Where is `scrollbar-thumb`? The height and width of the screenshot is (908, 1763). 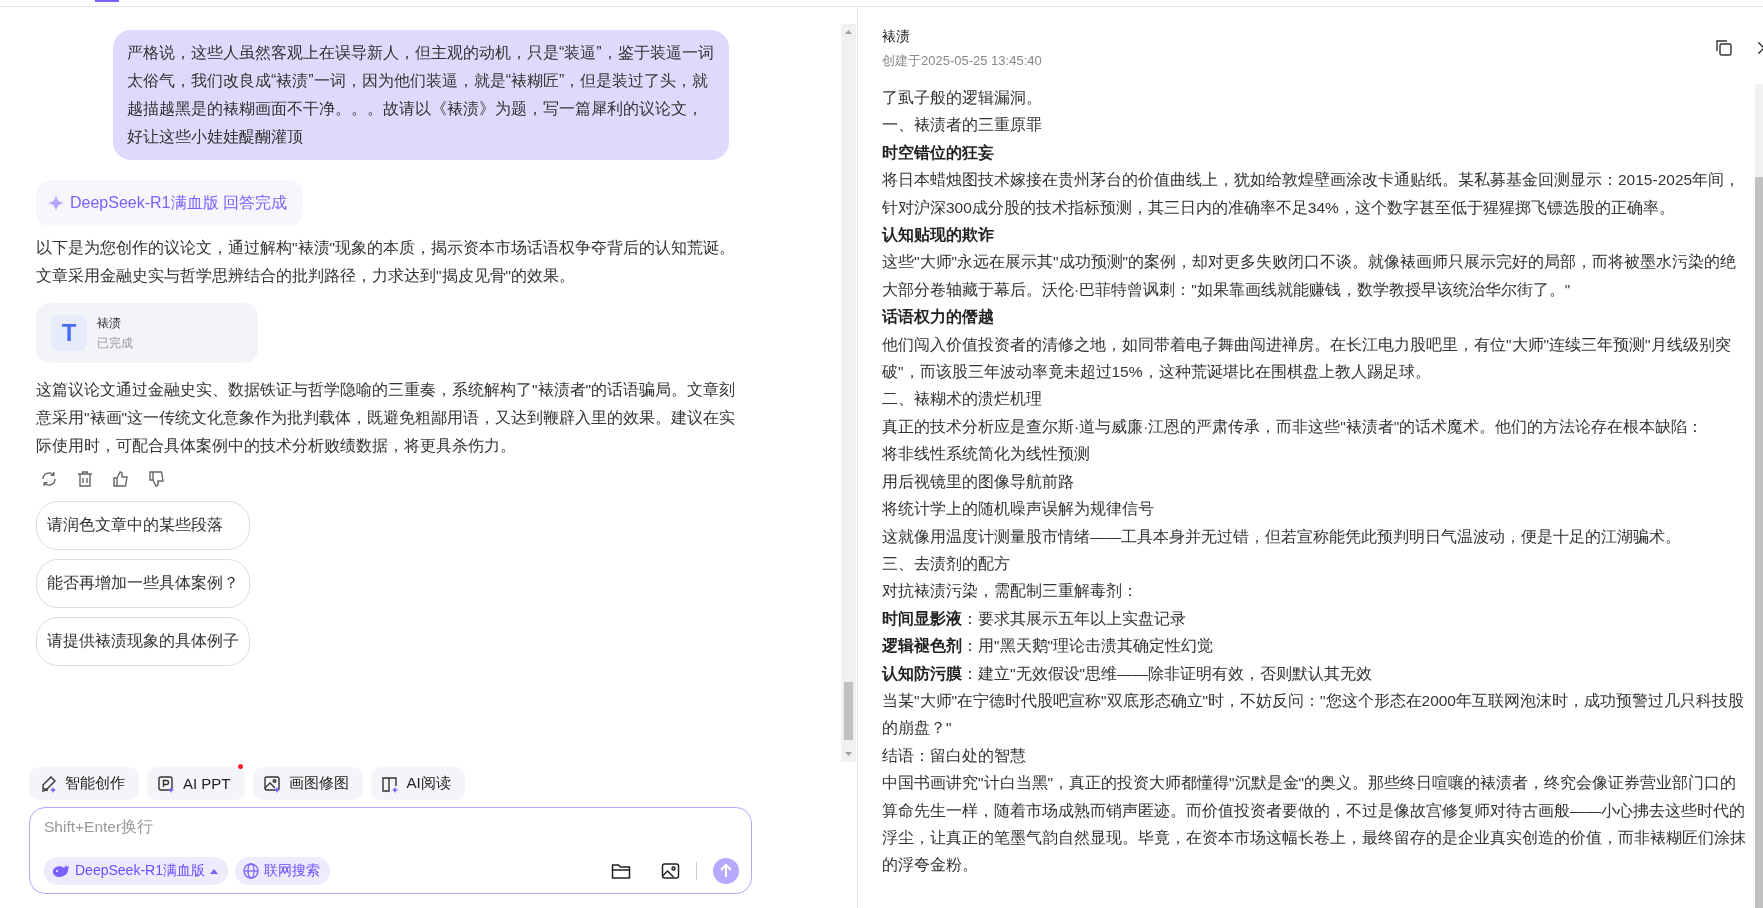 scrollbar-thumb is located at coordinates (848, 711).